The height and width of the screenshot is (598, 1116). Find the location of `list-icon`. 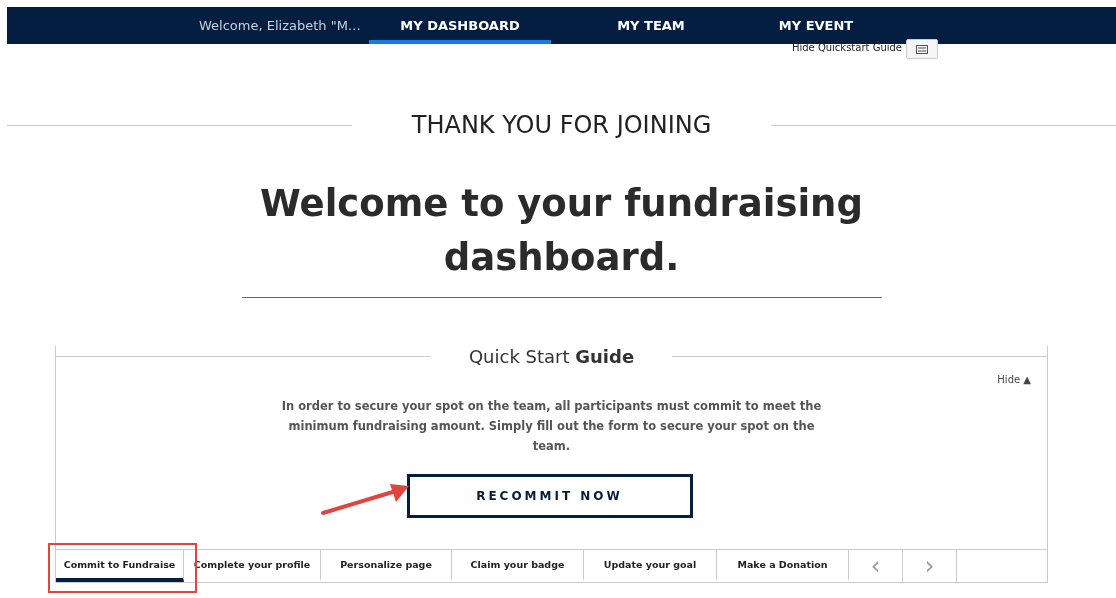

list-icon is located at coordinates (922, 49).